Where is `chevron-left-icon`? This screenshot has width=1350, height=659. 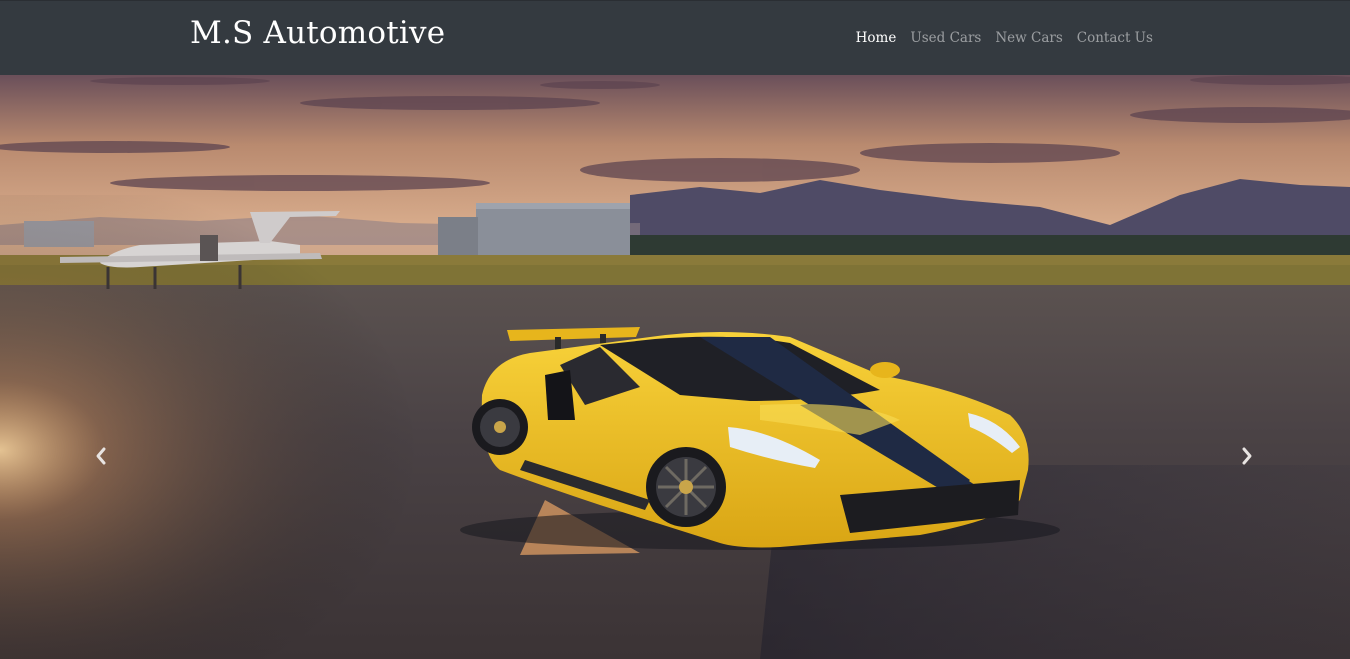 chevron-left-icon is located at coordinates (101, 456).